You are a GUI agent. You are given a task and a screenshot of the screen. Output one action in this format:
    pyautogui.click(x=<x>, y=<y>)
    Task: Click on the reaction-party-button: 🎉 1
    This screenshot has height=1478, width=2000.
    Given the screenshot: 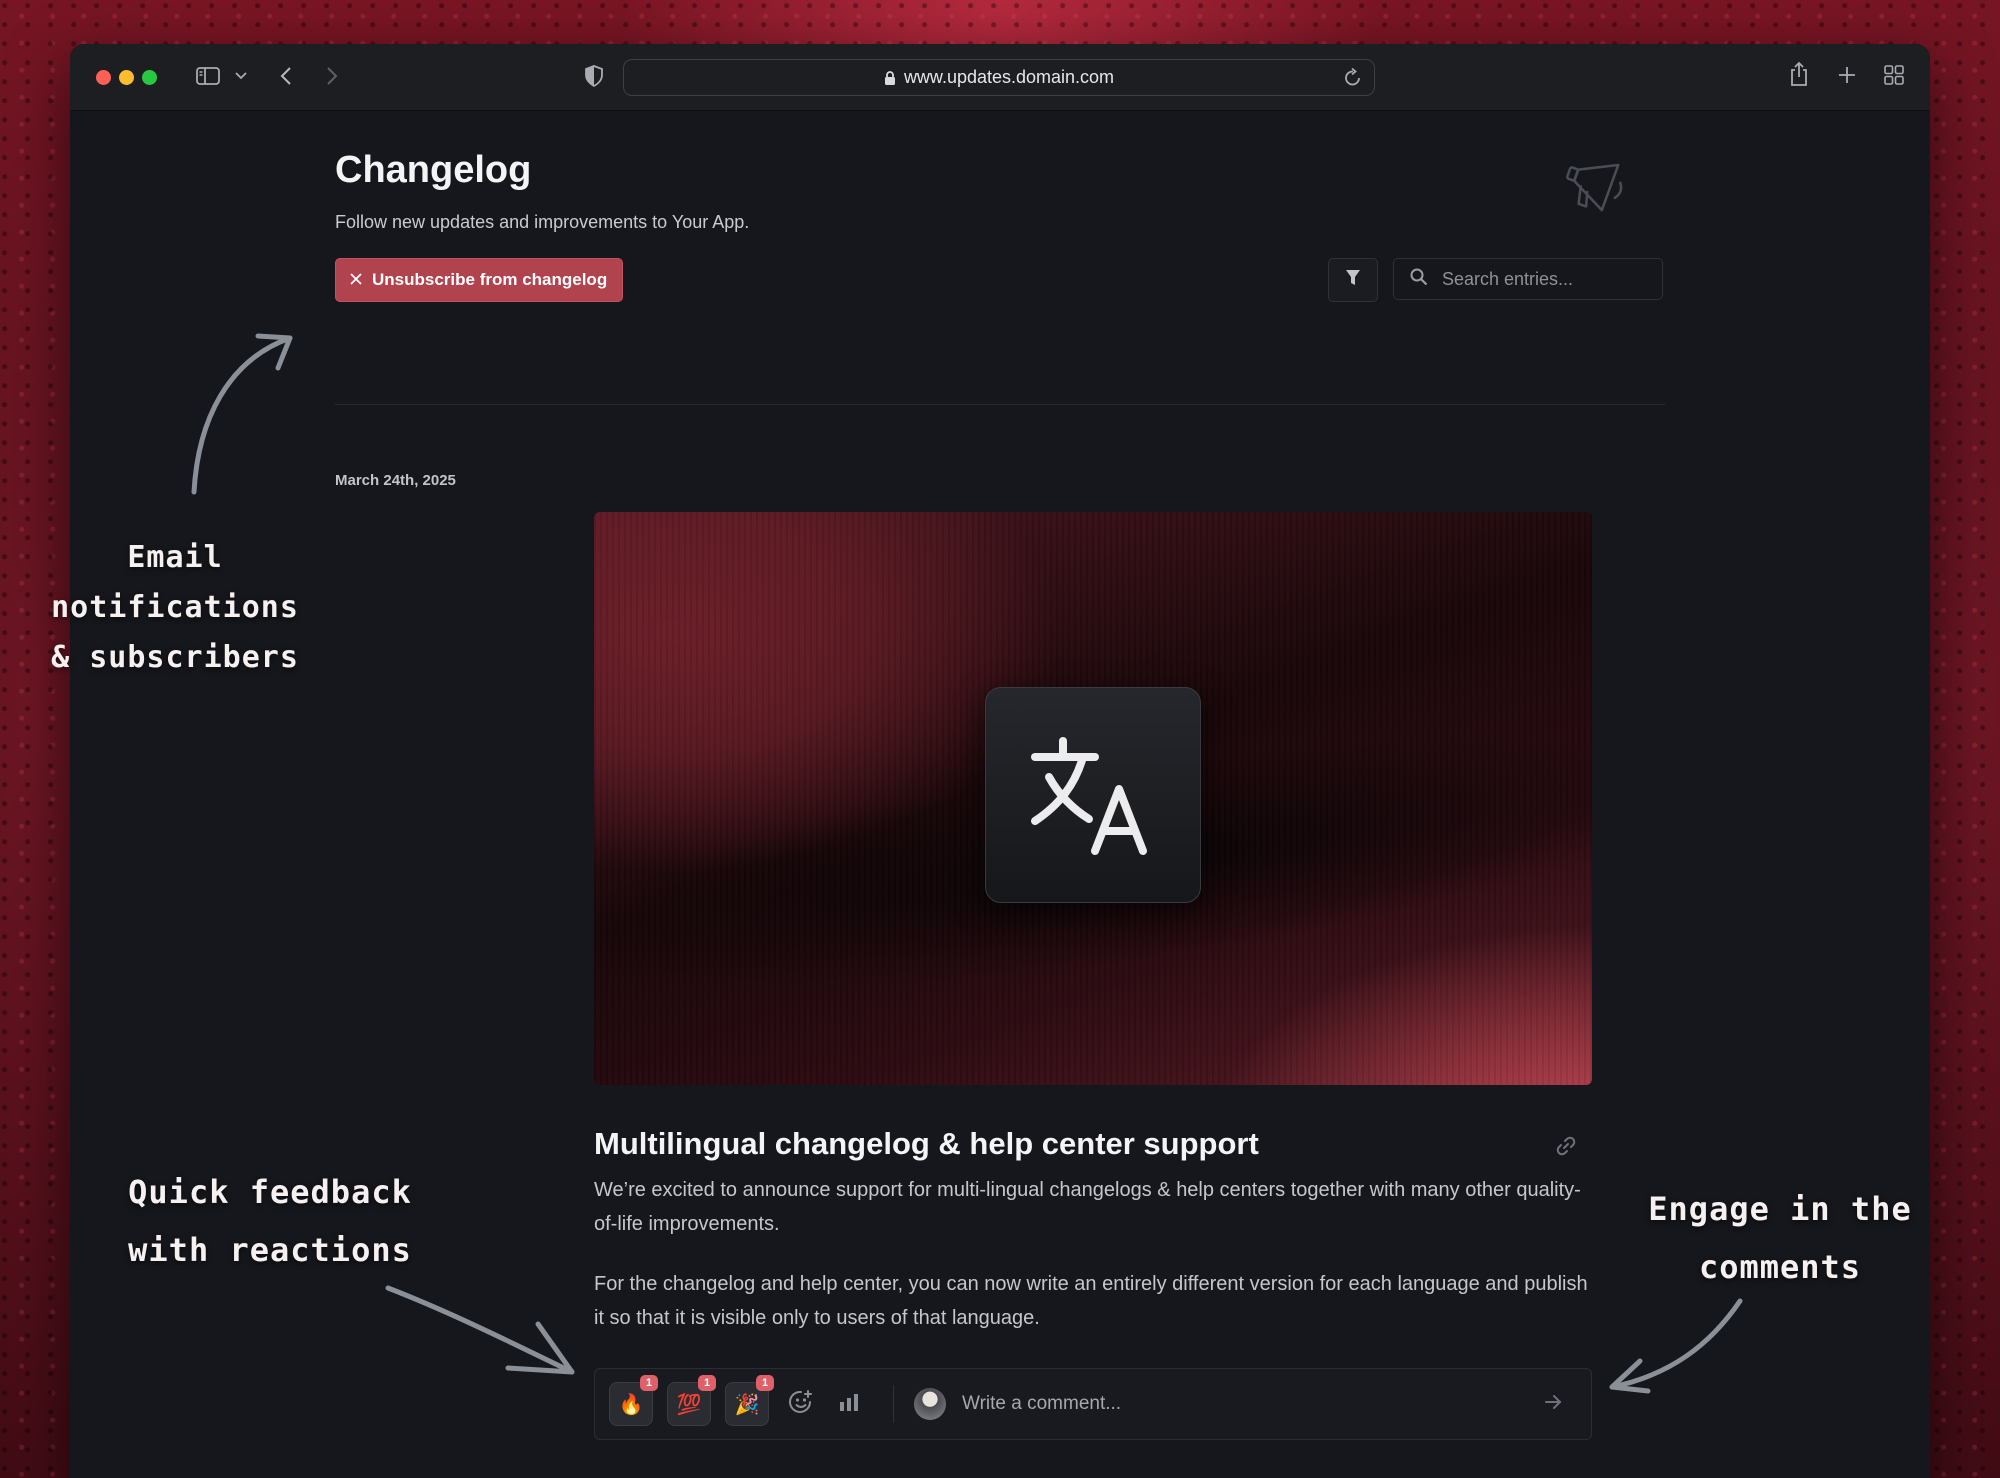 What is the action you would take?
    pyautogui.click(x=749, y=1400)
    